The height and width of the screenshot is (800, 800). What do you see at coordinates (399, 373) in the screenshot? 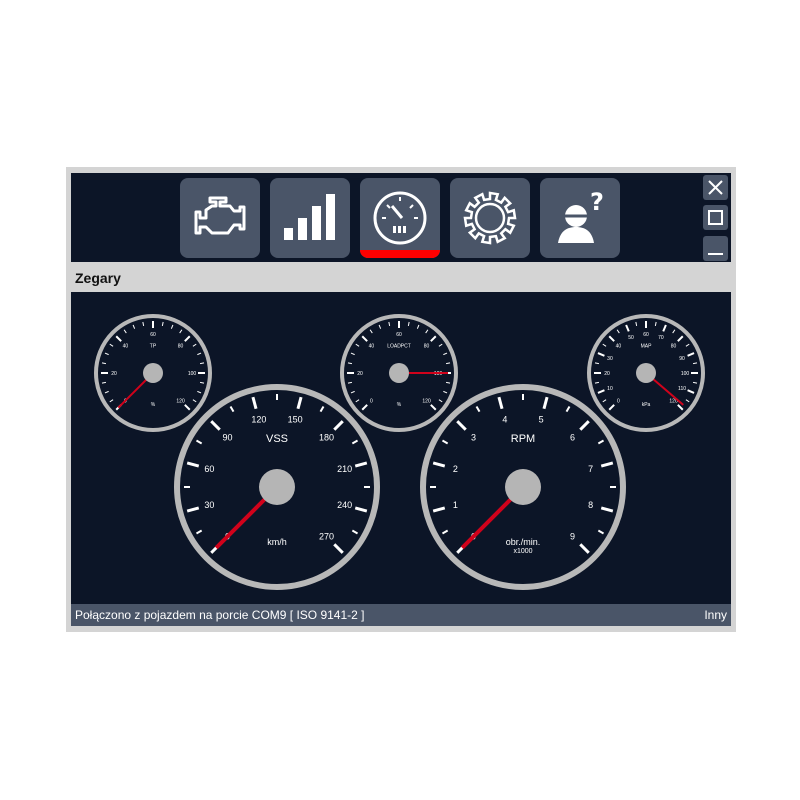
I see `gauge-loadpct: 020406080100120LOADPCT%` at bounding box center [399, 373].